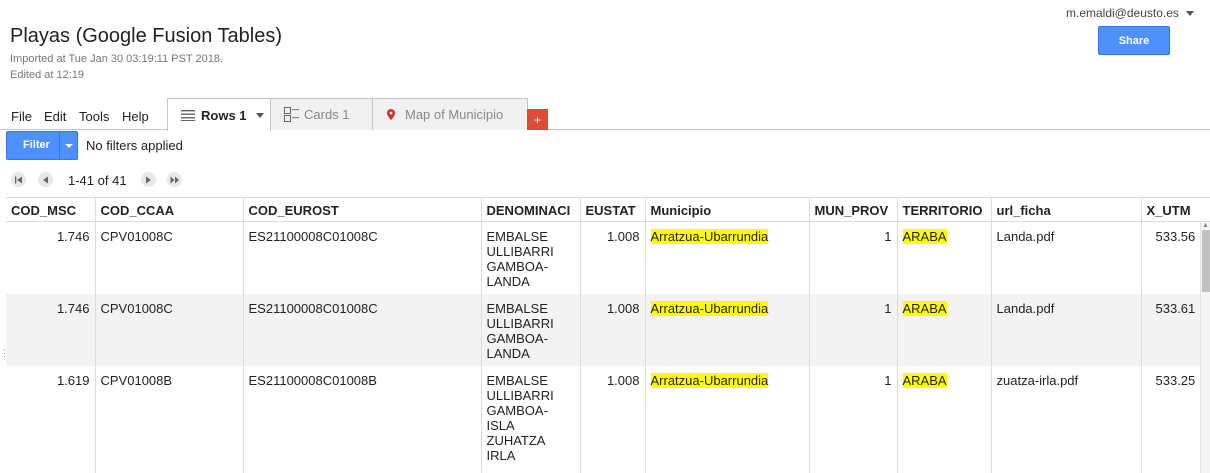 This screenshot has height=473, width=1210. What do you see at coordinates (146, 36) in the screenshot?
I see `page-title: Playas (Google Fusion Tables)` at bounding box center [146, 36].